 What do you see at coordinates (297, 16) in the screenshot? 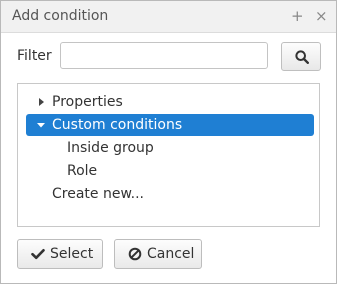
I see `maximize-icon: +` at bounding box center [297, 16].